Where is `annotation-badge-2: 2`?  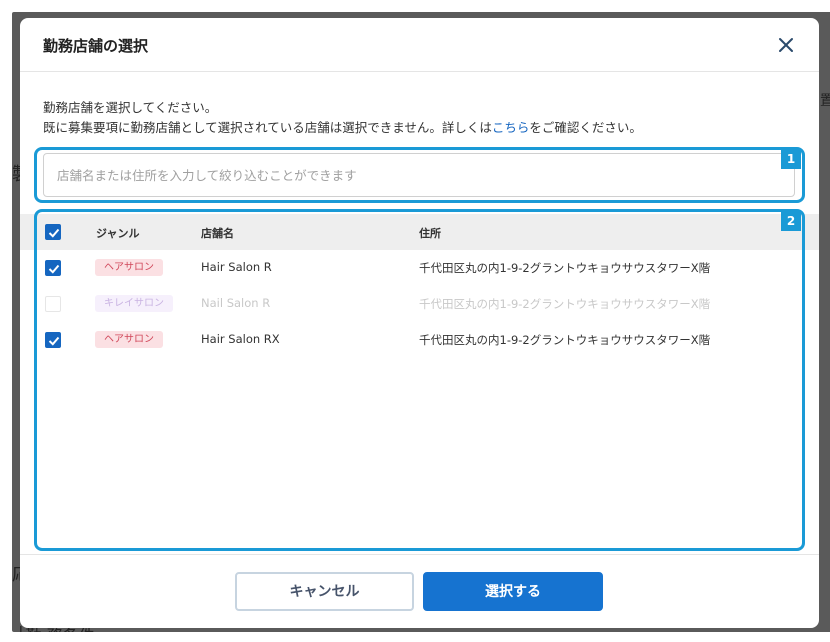 annotation-badge-2: 2 is located at coordinates (791, 221).